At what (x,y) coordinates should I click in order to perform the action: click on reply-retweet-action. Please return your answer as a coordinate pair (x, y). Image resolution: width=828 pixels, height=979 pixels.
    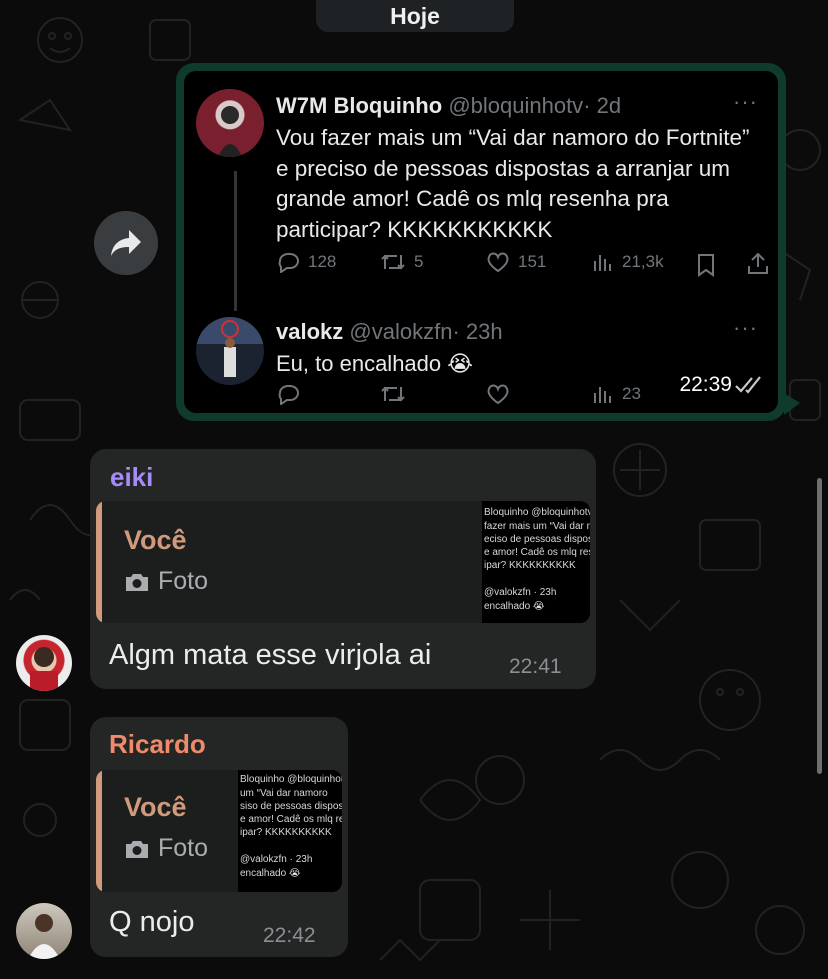
    Looking at the image, I should click on (393, 394).